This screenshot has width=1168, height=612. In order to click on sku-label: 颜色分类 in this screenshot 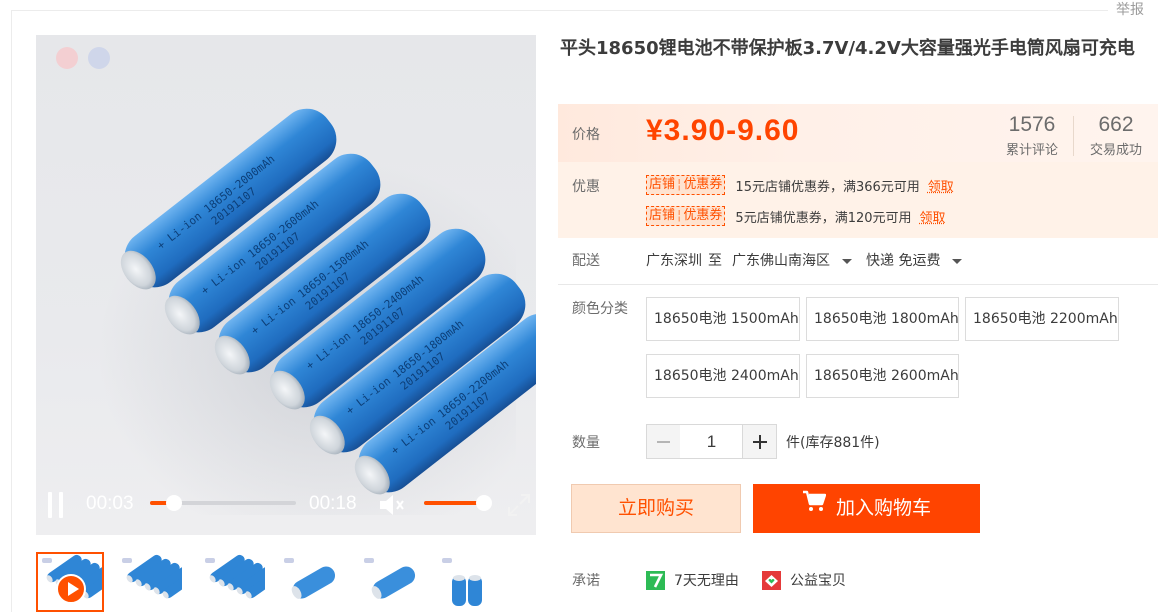, I will do `click(600, 309)`.